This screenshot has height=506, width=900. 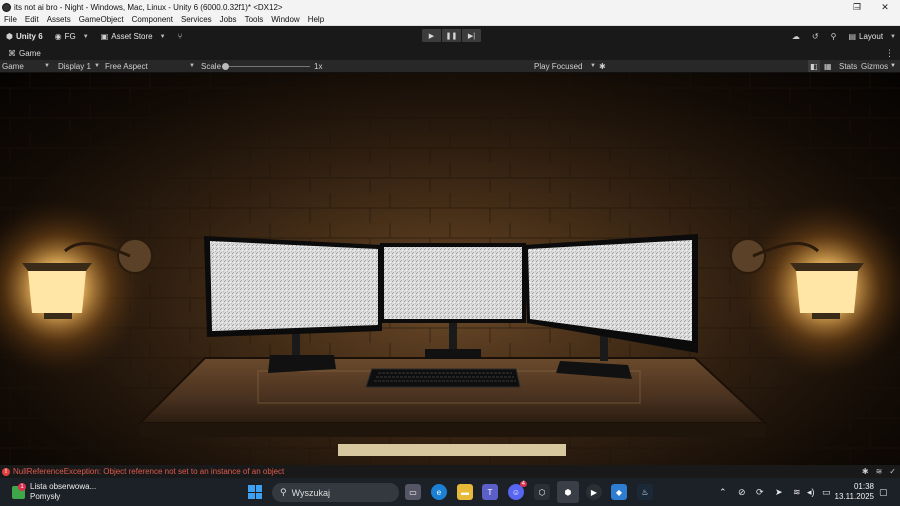 I want to click on aspect-dropdown: Free Aspect ▼, so click(x=150, y=66).